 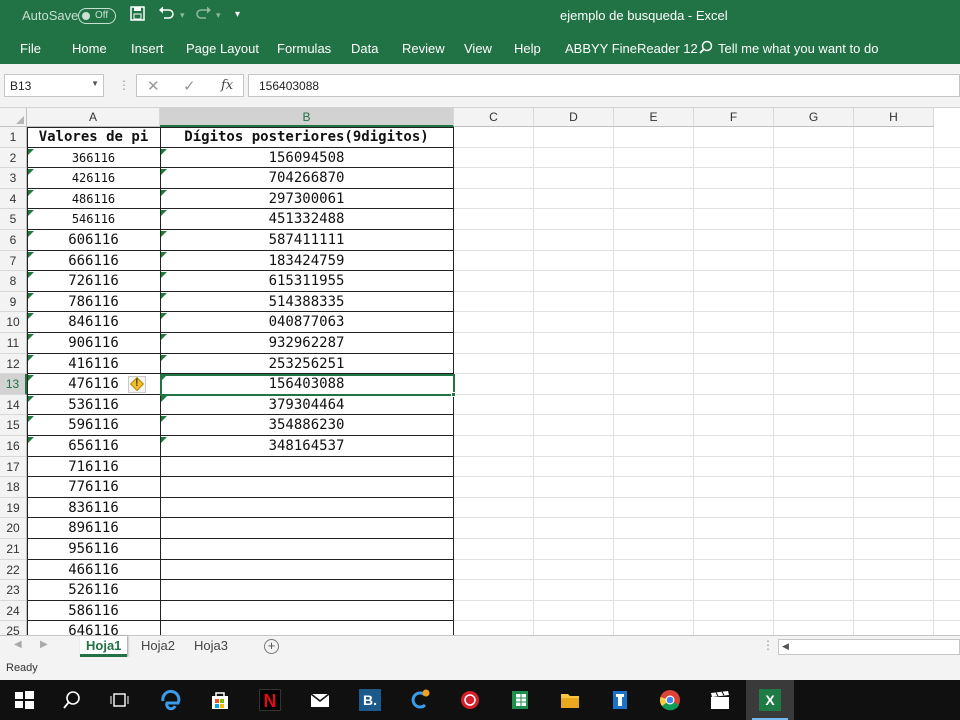 I want to click on enter-icon: ✓, so click(x=189, y=86).